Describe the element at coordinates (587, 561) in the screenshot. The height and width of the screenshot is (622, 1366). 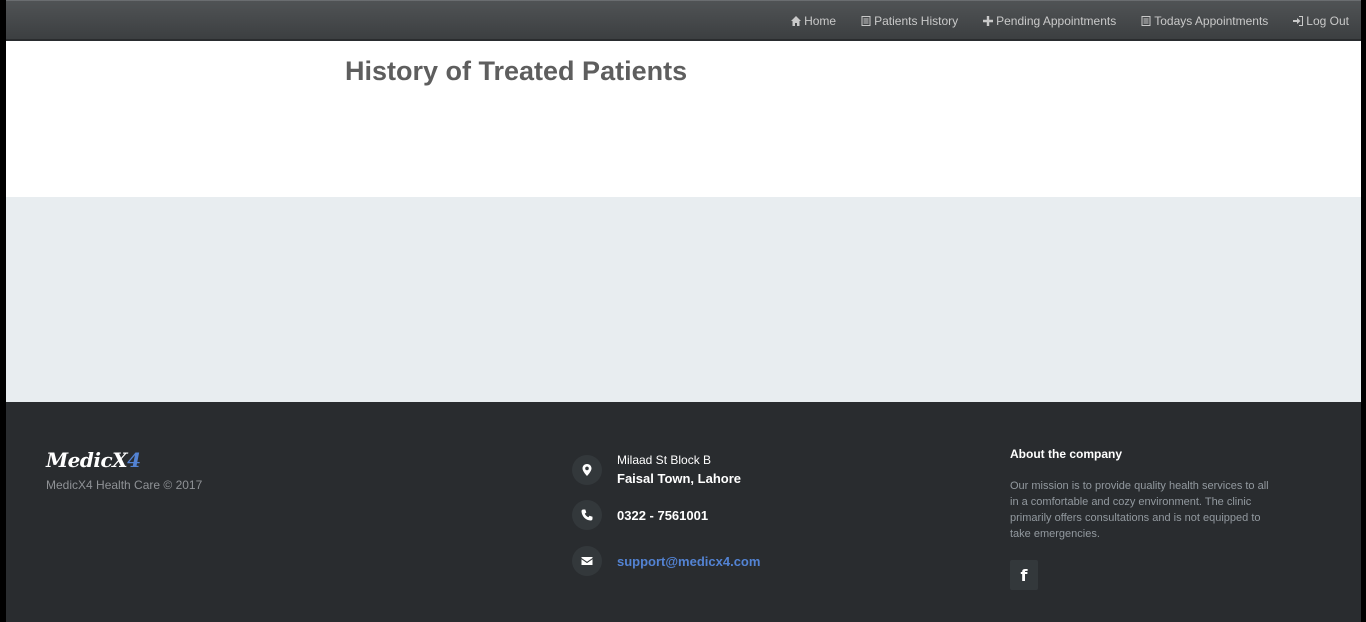
I see `envelope-icon` at that location.